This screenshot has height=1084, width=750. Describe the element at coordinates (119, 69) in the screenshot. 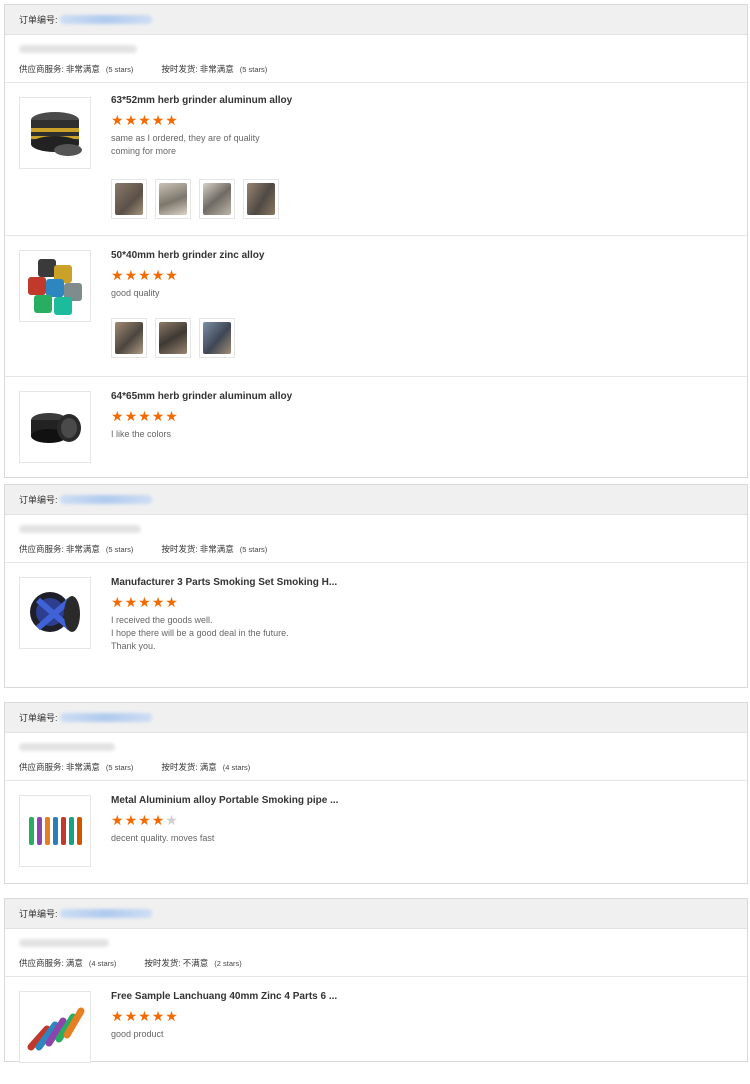

I see `supplier-service-stars: (5 stars)` at that location.